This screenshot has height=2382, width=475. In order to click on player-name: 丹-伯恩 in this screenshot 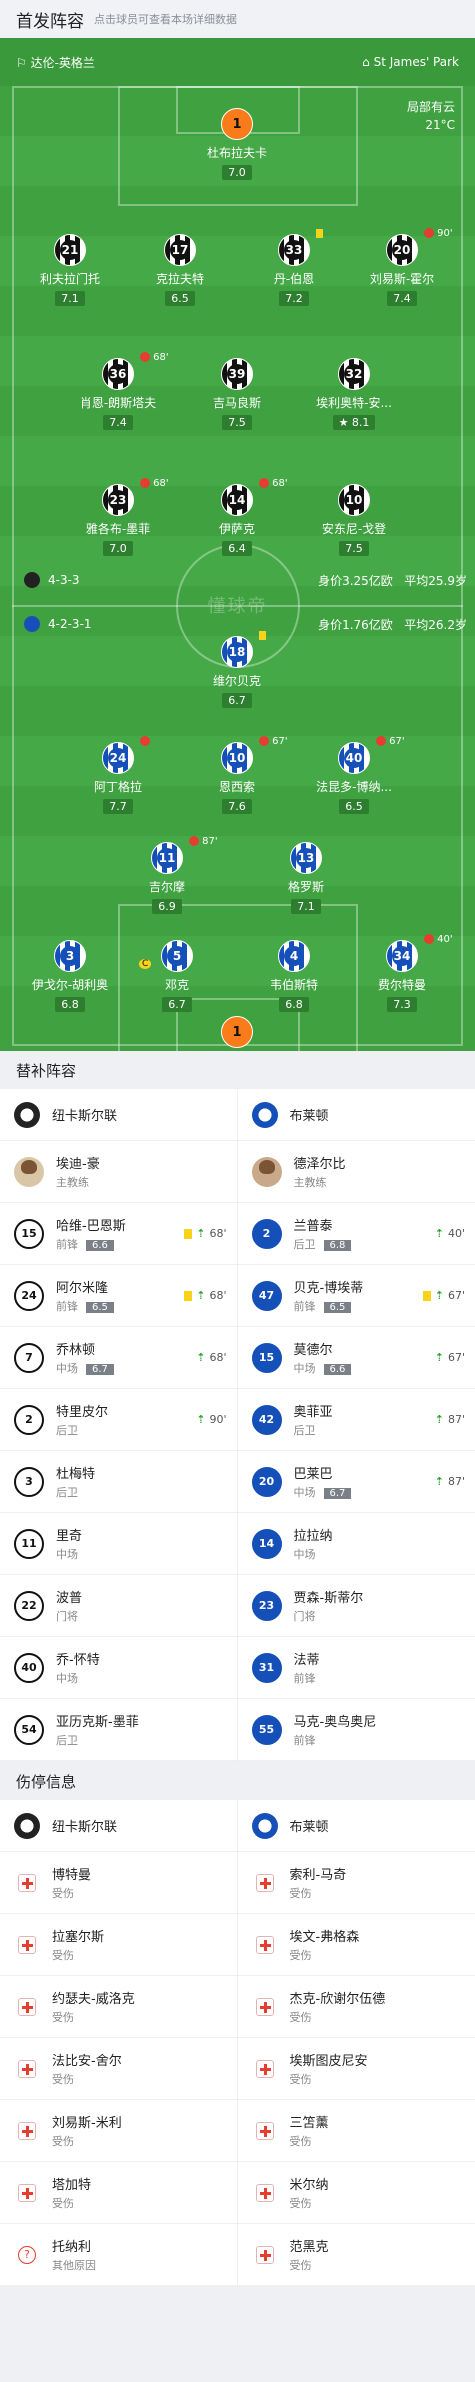, I will do `click(294, 279)`.